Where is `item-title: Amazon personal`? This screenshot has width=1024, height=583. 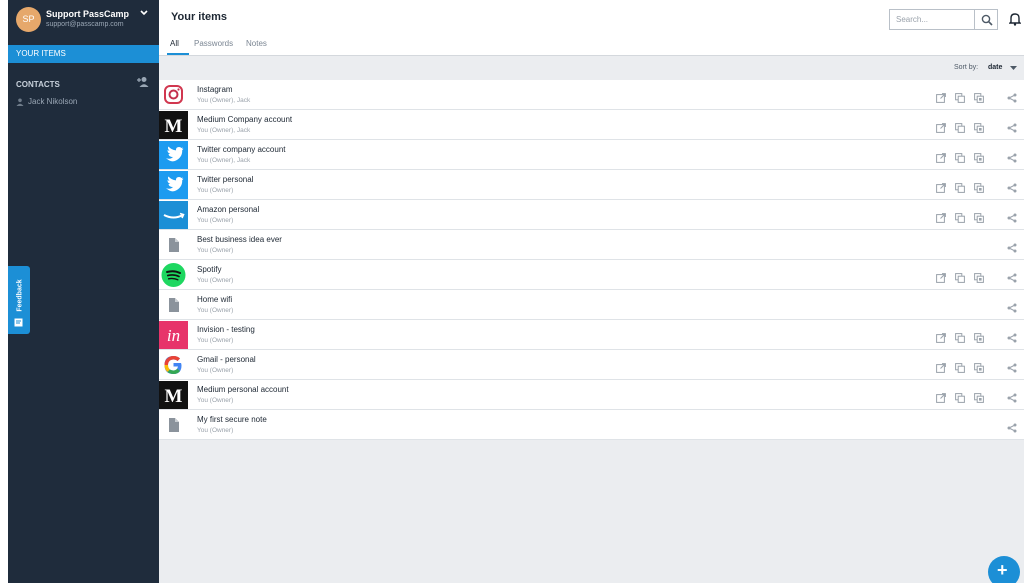 item-title: Amazon personal is located at coordinates (228, 209).